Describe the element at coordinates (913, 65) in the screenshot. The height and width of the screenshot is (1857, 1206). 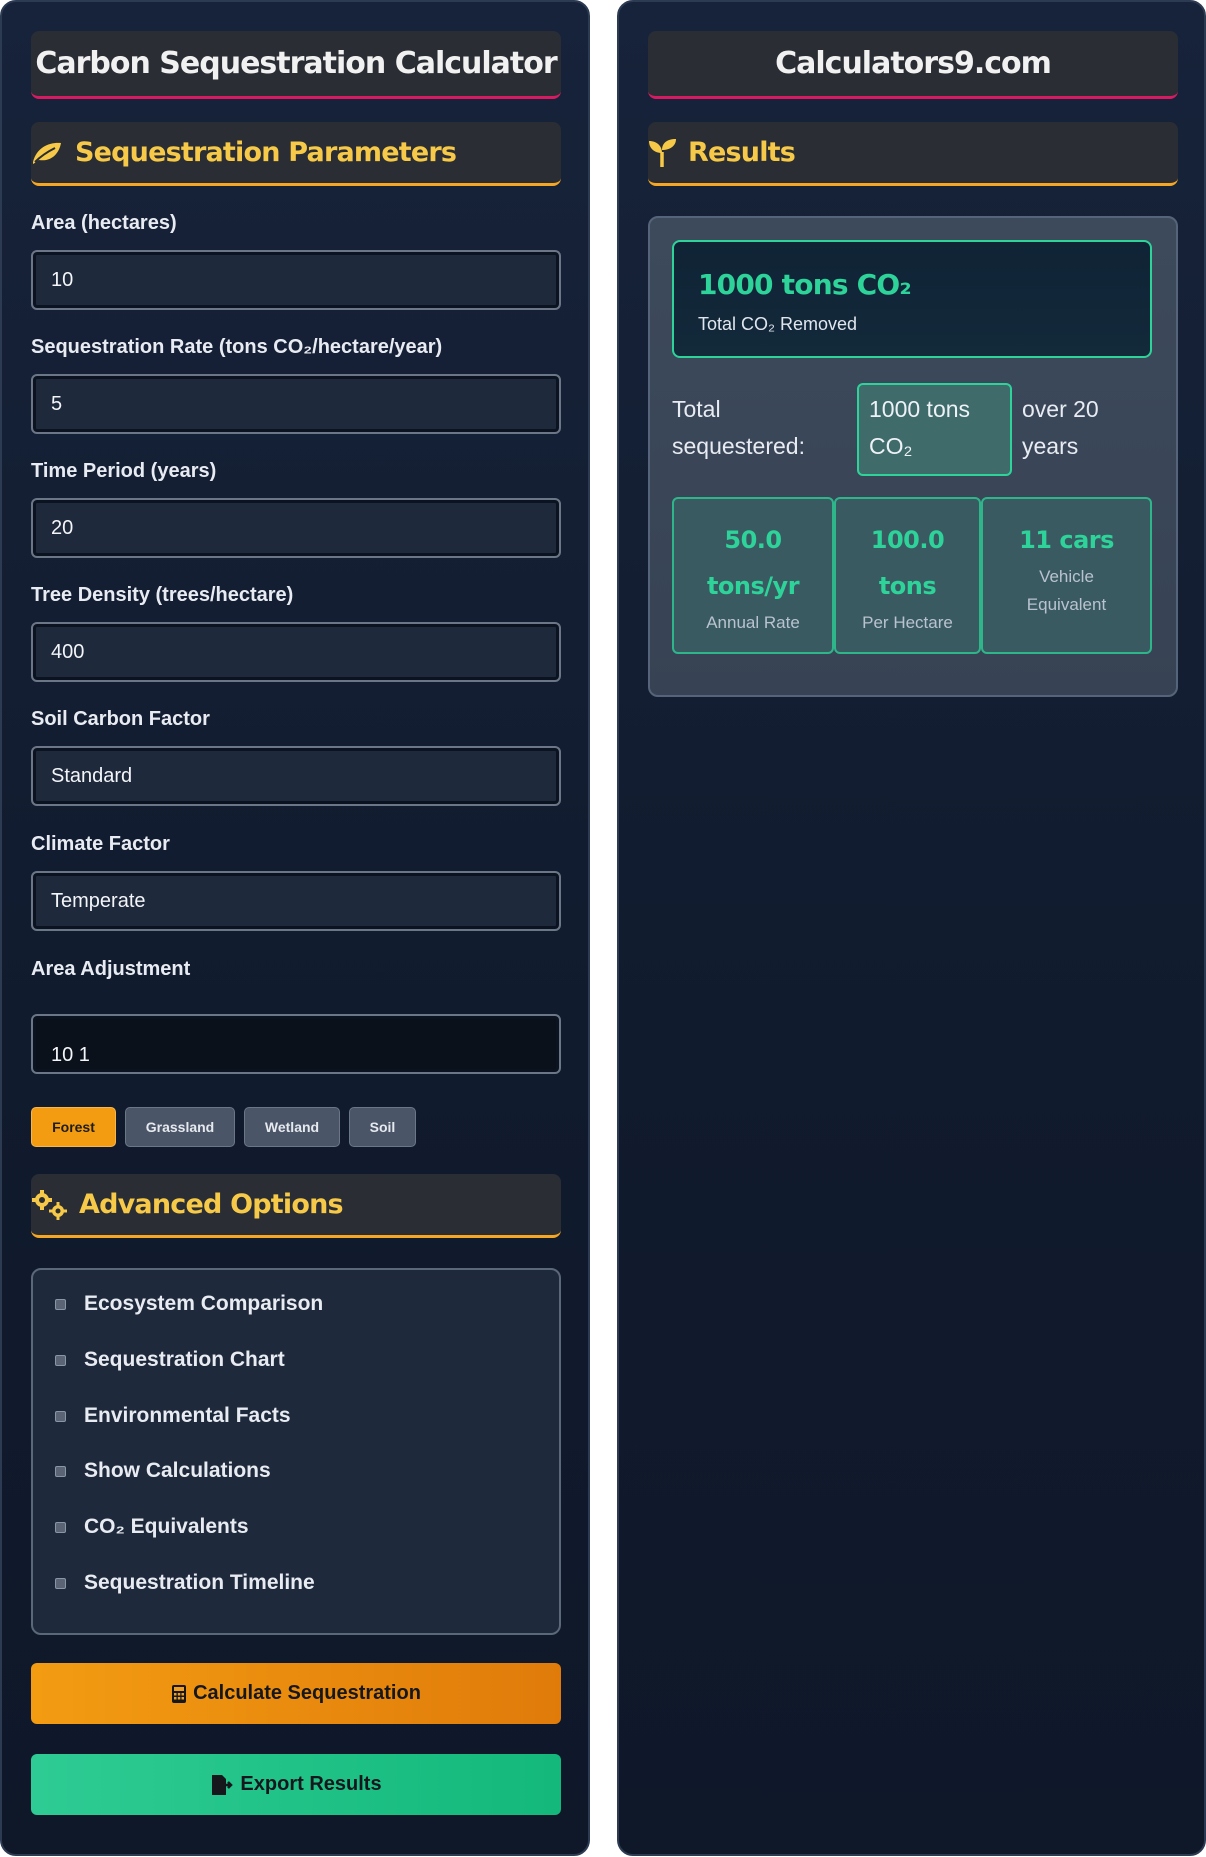
I see `site-title: Calculators9.com` at that location.